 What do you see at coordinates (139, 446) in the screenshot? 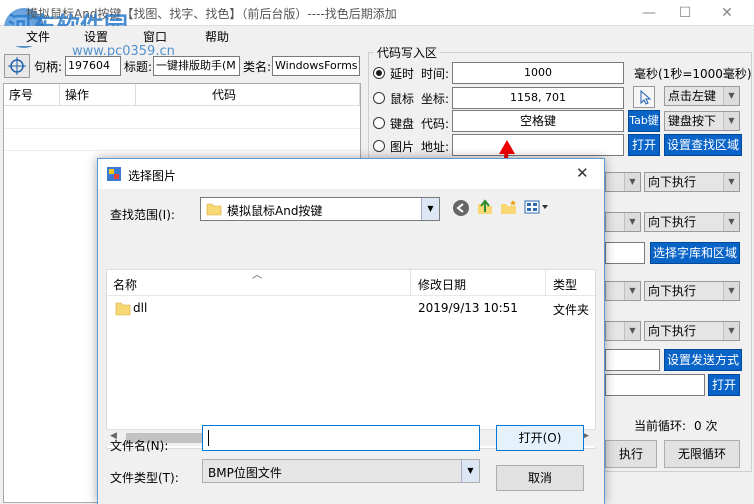
I see `filename-label: 文件名(N):` at bounding box center [139, 446].